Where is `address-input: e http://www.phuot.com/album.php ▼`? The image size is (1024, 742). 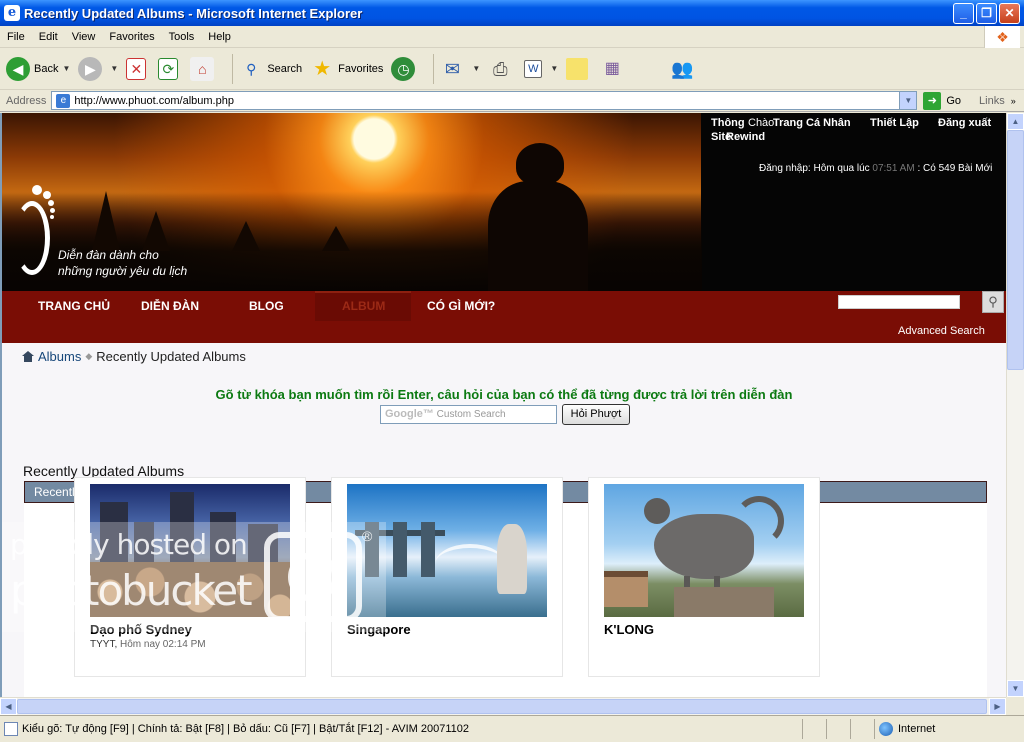 address-input: e http://www.phuot.com/album.php ▼ is located at coordinates (484, 100).